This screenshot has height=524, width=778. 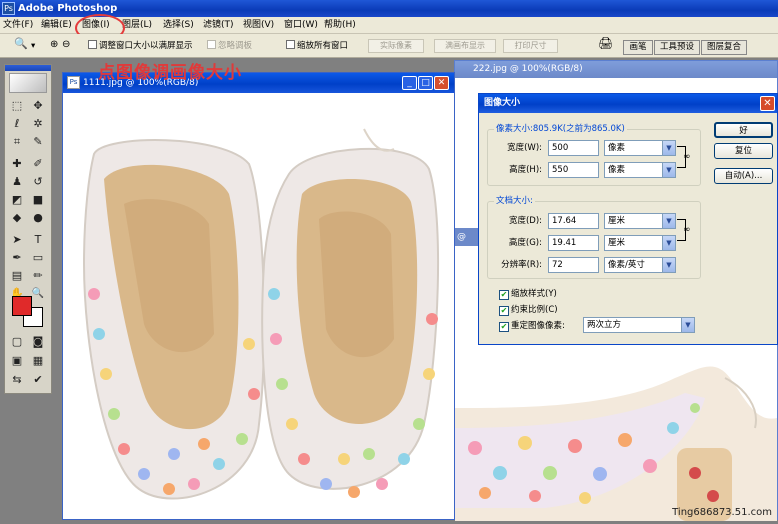 What do you see at coordinates (28, 68) in the screenshot?
I see `toolbox-title-bar` at bounding box center [28, 68].